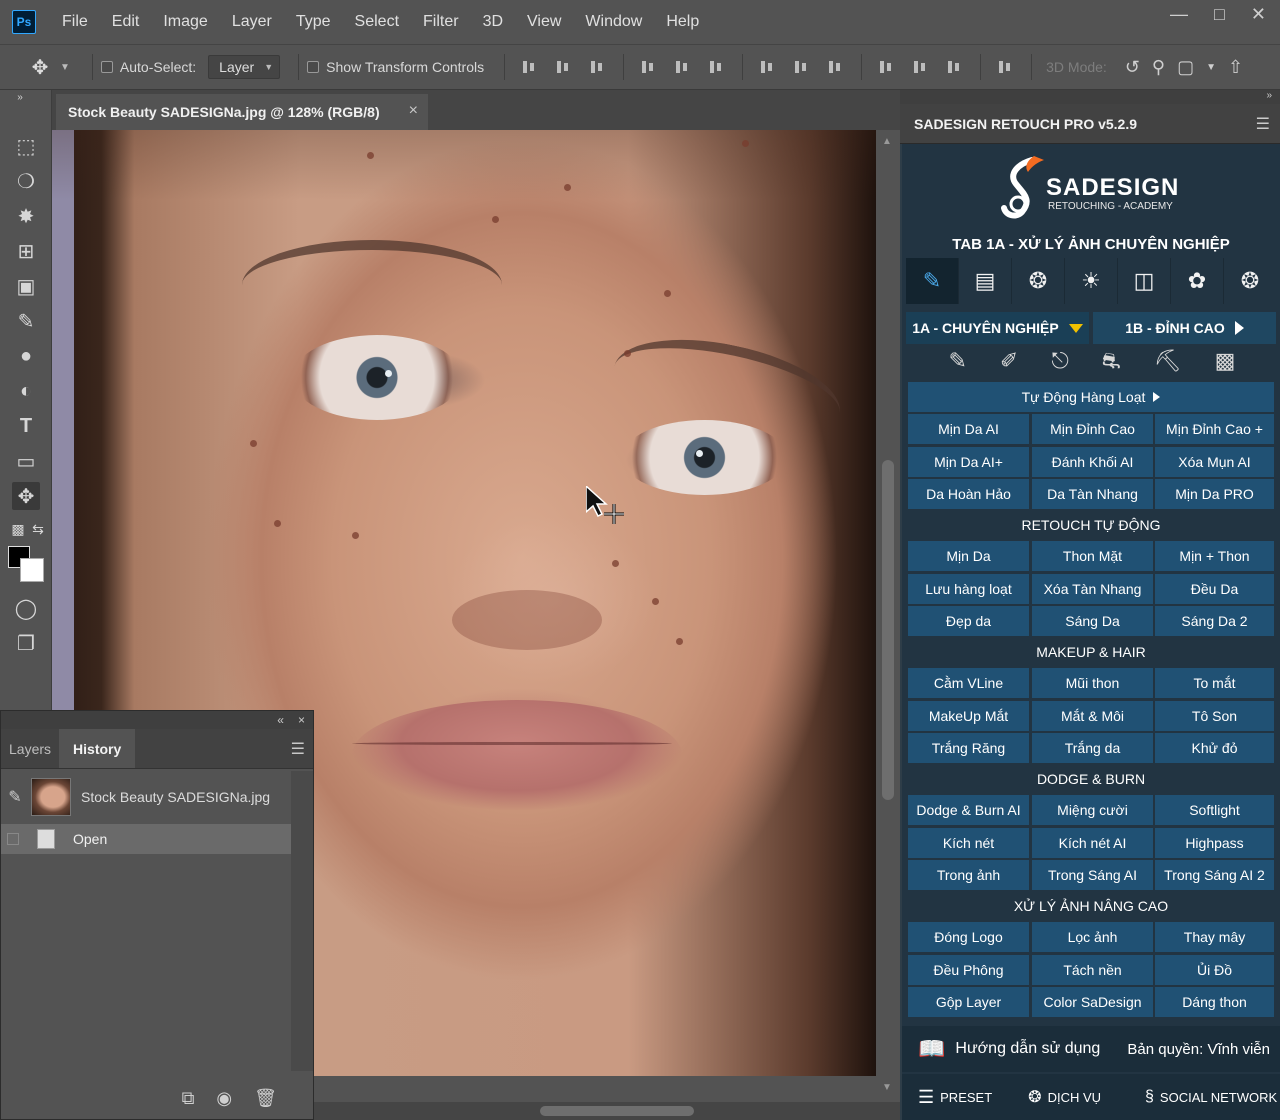 The height and width of the screenshot is (1120, 1280). Describe the element at coordinates (1179, 14) in the screenshot. I see `minimize-icon: —` at that location.